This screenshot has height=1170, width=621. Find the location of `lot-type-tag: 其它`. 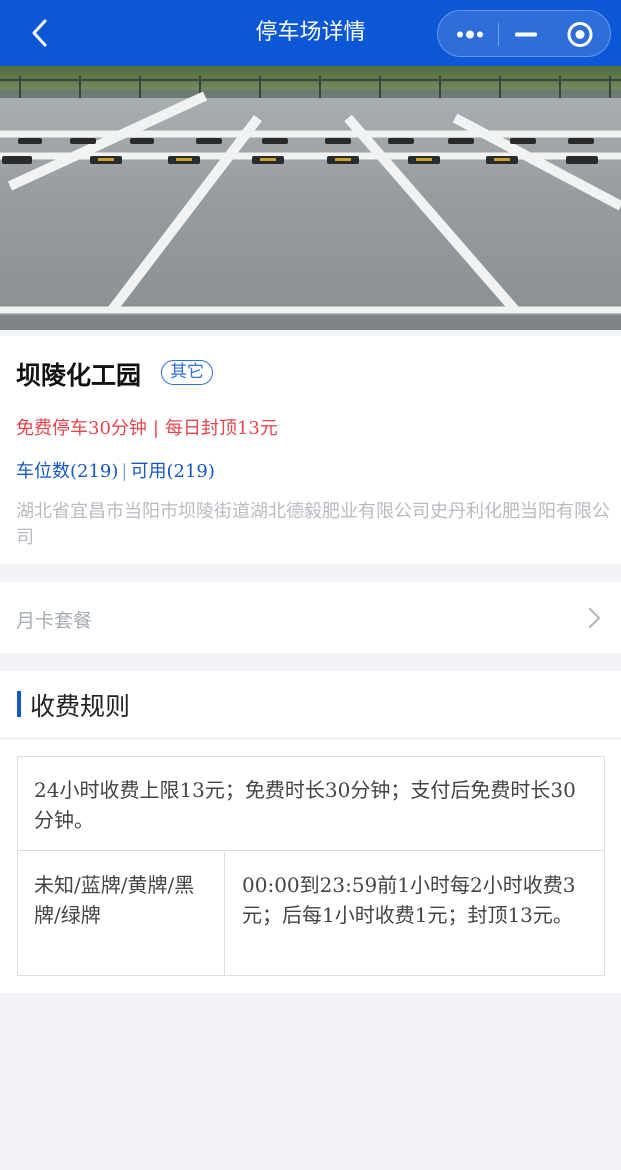

lot-type-tag: 其它 is located at coordinates (187, 372).